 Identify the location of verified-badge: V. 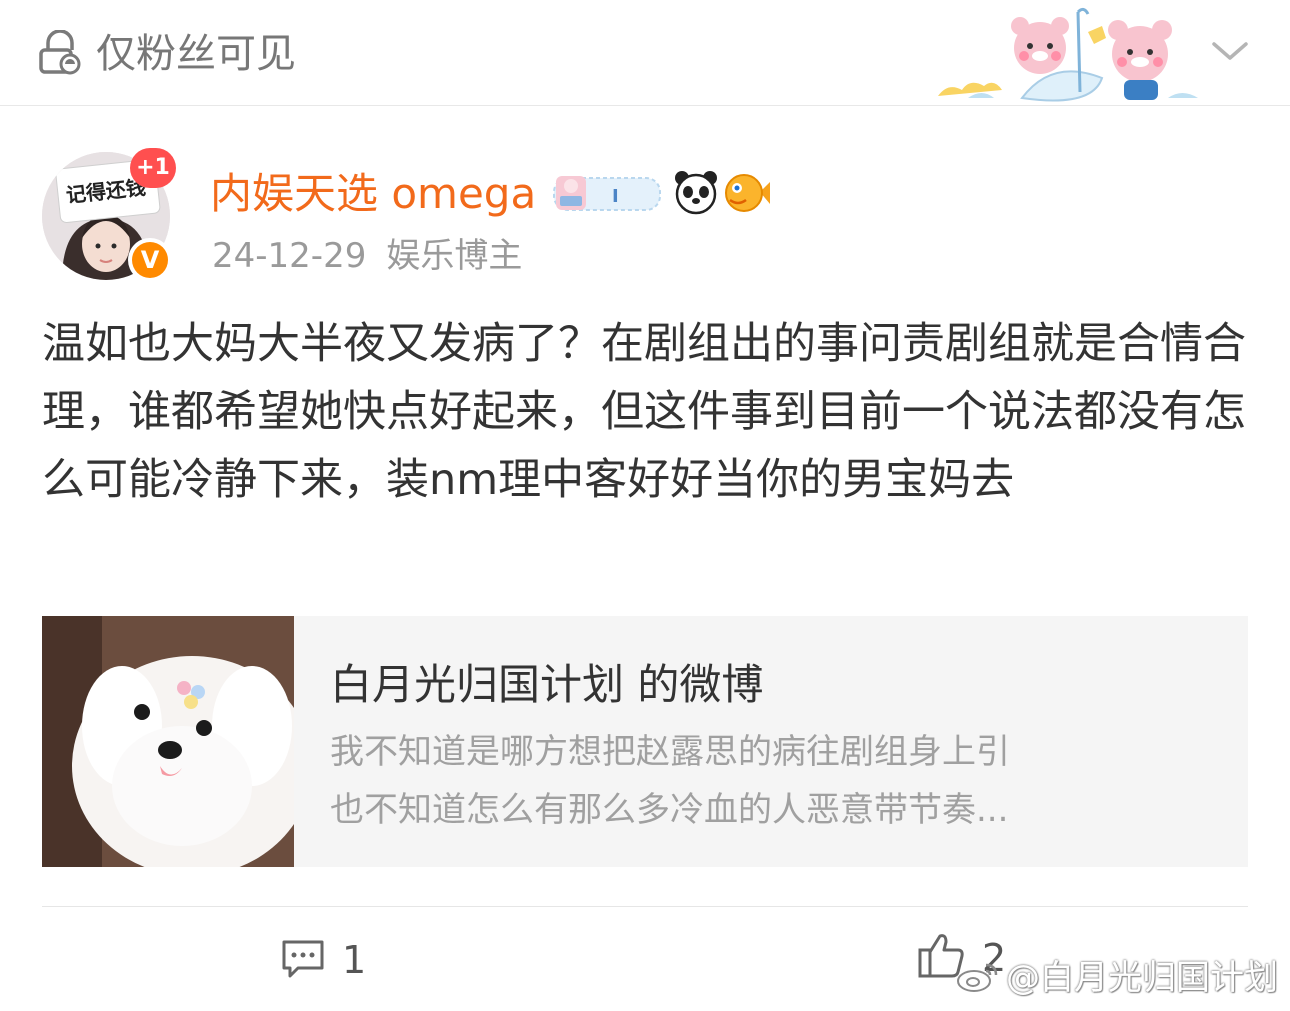
(150, 260).